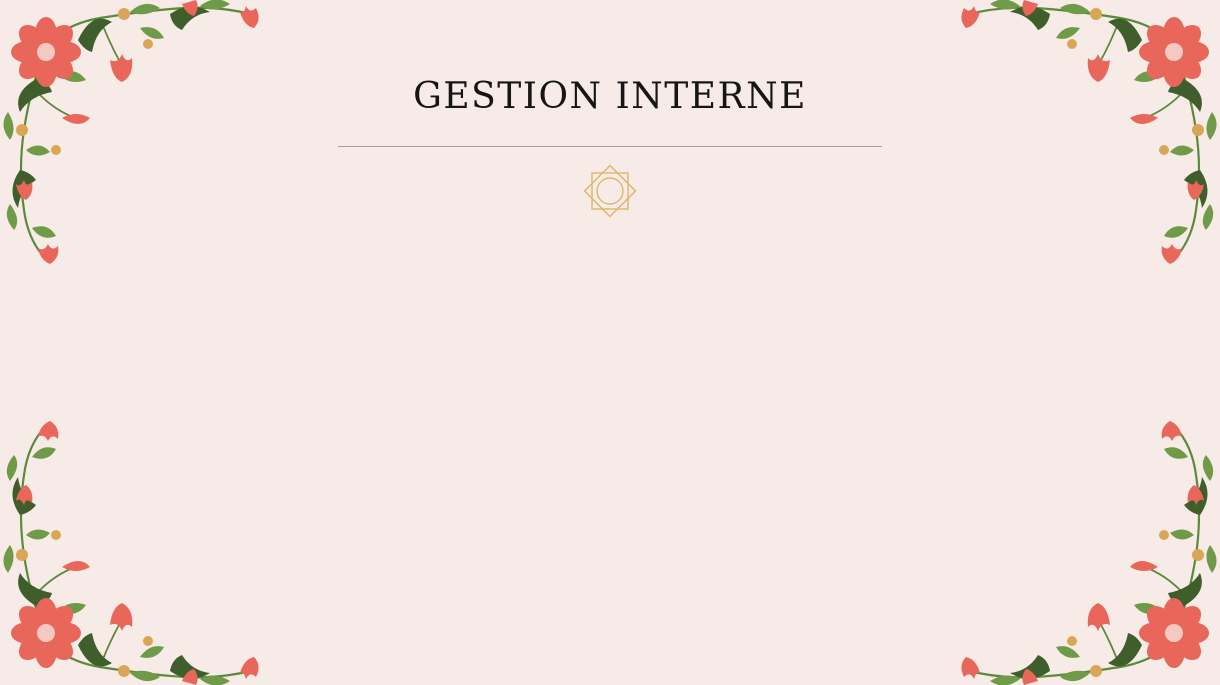 Image resolution: width=1220 pixels, height=685 pixels. I want to click on star-ornament, so click(610, 191).